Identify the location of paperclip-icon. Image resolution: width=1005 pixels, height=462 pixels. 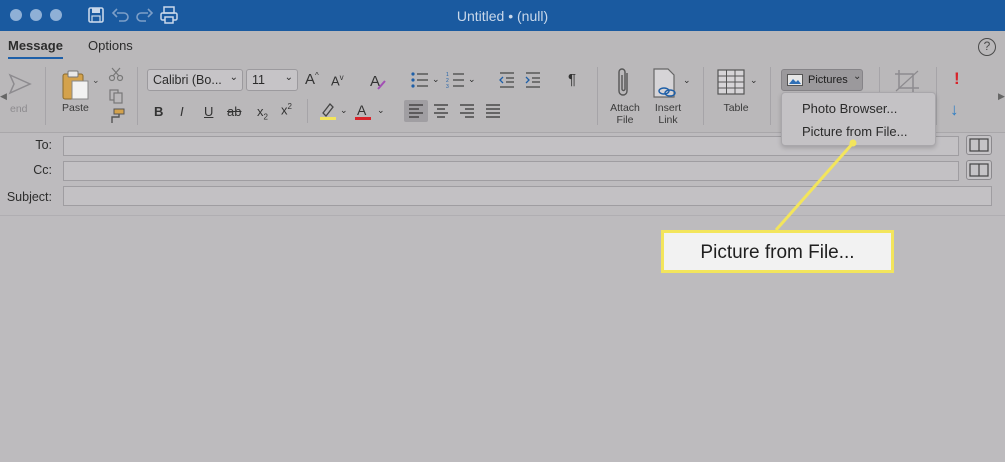
(624, 83).